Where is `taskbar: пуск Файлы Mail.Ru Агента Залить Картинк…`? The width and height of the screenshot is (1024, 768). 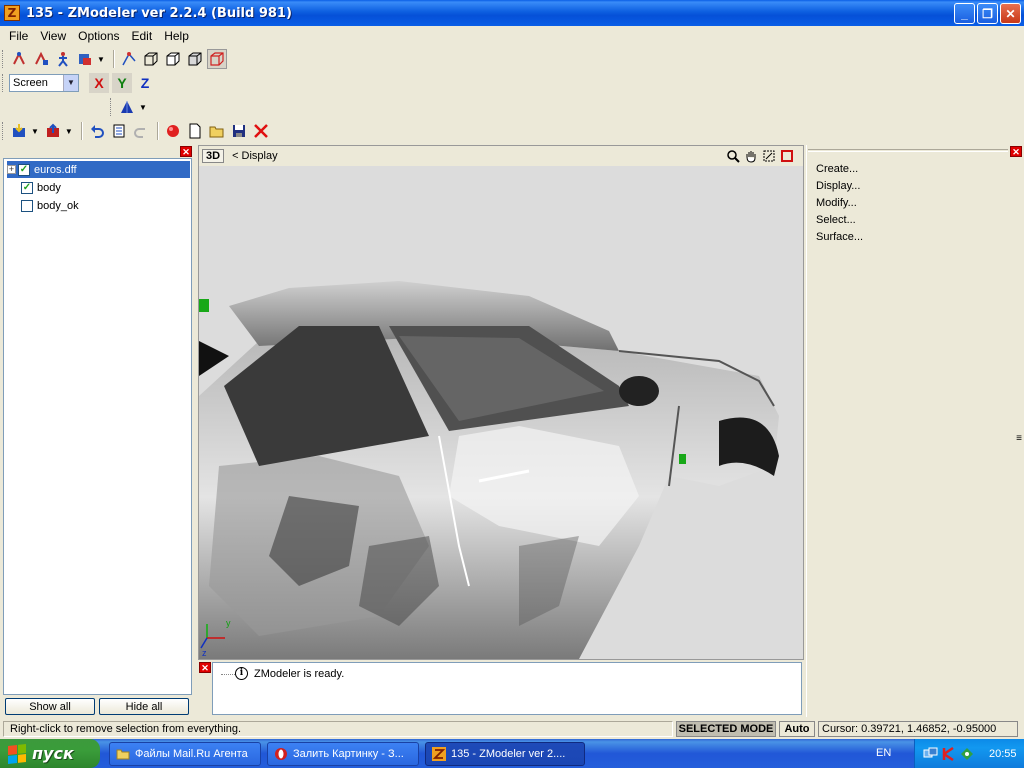
taskbar: пуск Файлы Mail.Ru Агента Залить Картинк… is located at coordinates (512, 753).